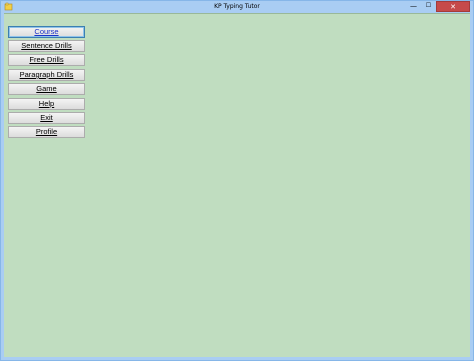 The height and width of the screenshot is (361, 474). Describe the element at coordinates (46, 132) in the screenshot. I see `profile-button: Profile` at that location.